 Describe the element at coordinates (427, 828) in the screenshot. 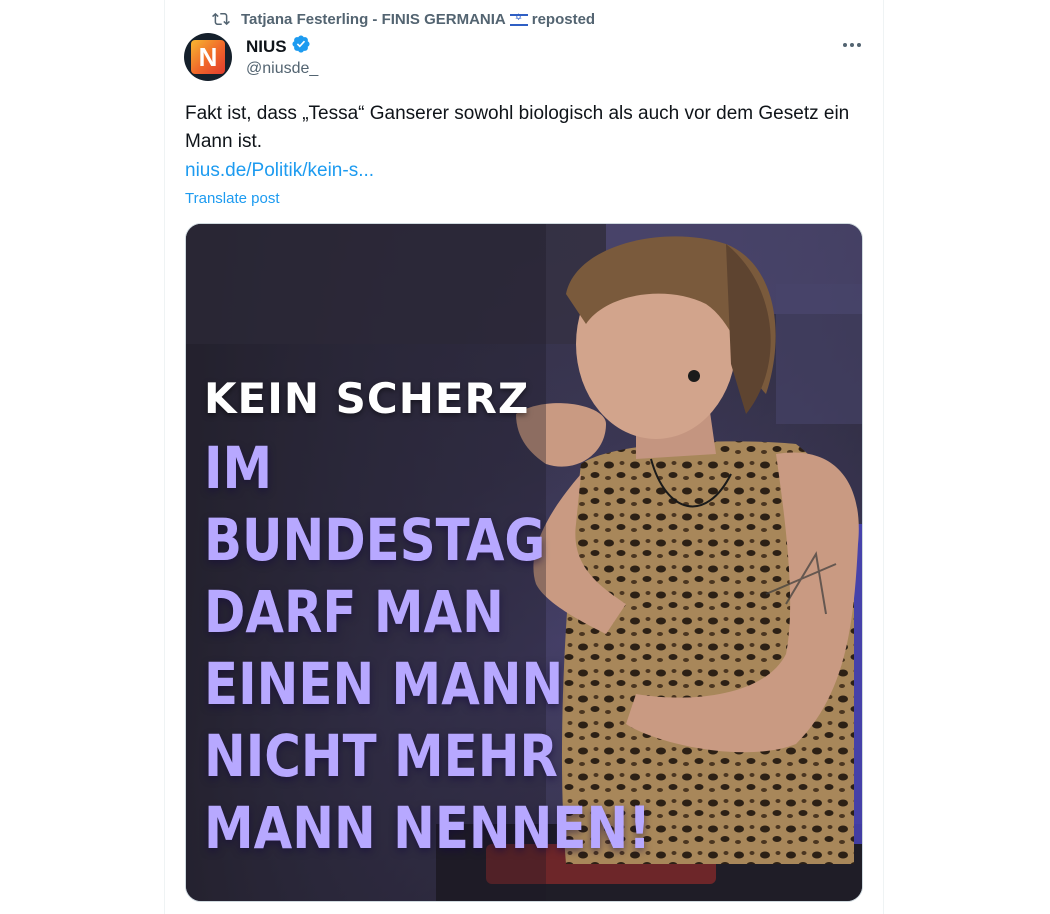

I see `headline-line: MANN NENNEN!` at that location.